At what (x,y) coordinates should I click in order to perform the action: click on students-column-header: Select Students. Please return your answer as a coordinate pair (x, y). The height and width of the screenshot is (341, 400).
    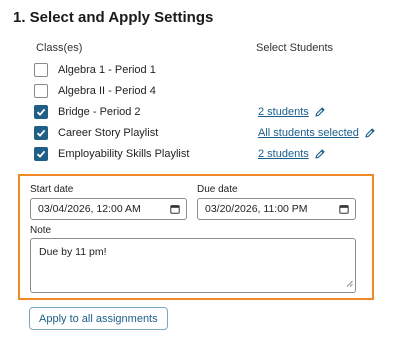
    Looking at the image, I should click on (295, 48).